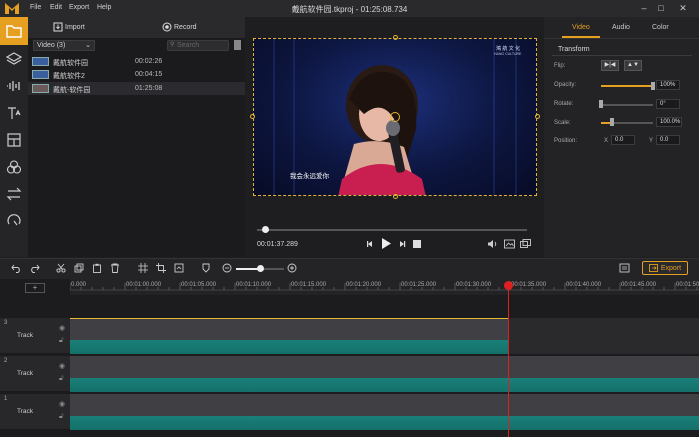 This screenshot has width=699, height=437. What do you see at coordinates (419, 285) in the screenshot?
I see `ruler-tick-label: 00:01:25.000` at bounding box center [419, 285].